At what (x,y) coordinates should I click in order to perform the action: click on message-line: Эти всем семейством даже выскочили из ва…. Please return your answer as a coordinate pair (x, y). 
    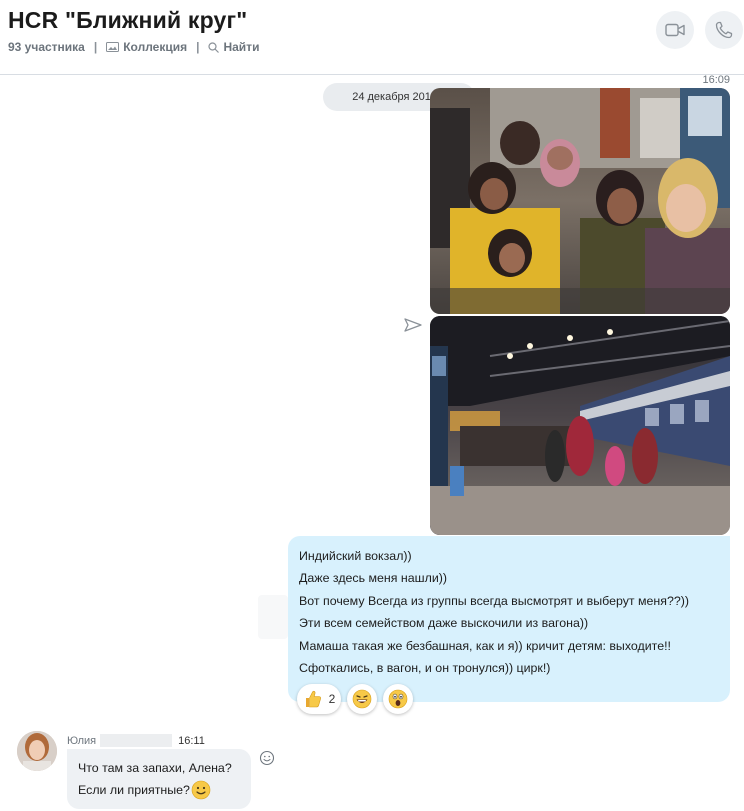
    Looking at the image, I should click on (444, 623).